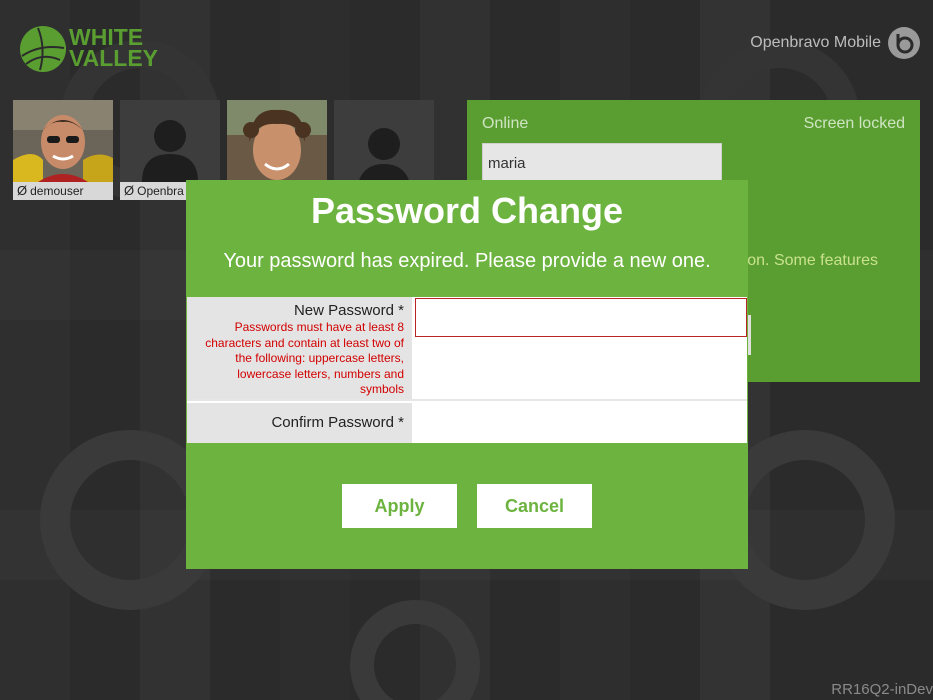 The image size is (933, 700). Describe the element at coordinates (602, 163) in the screenshot. I see `username-input: maria` at that location.